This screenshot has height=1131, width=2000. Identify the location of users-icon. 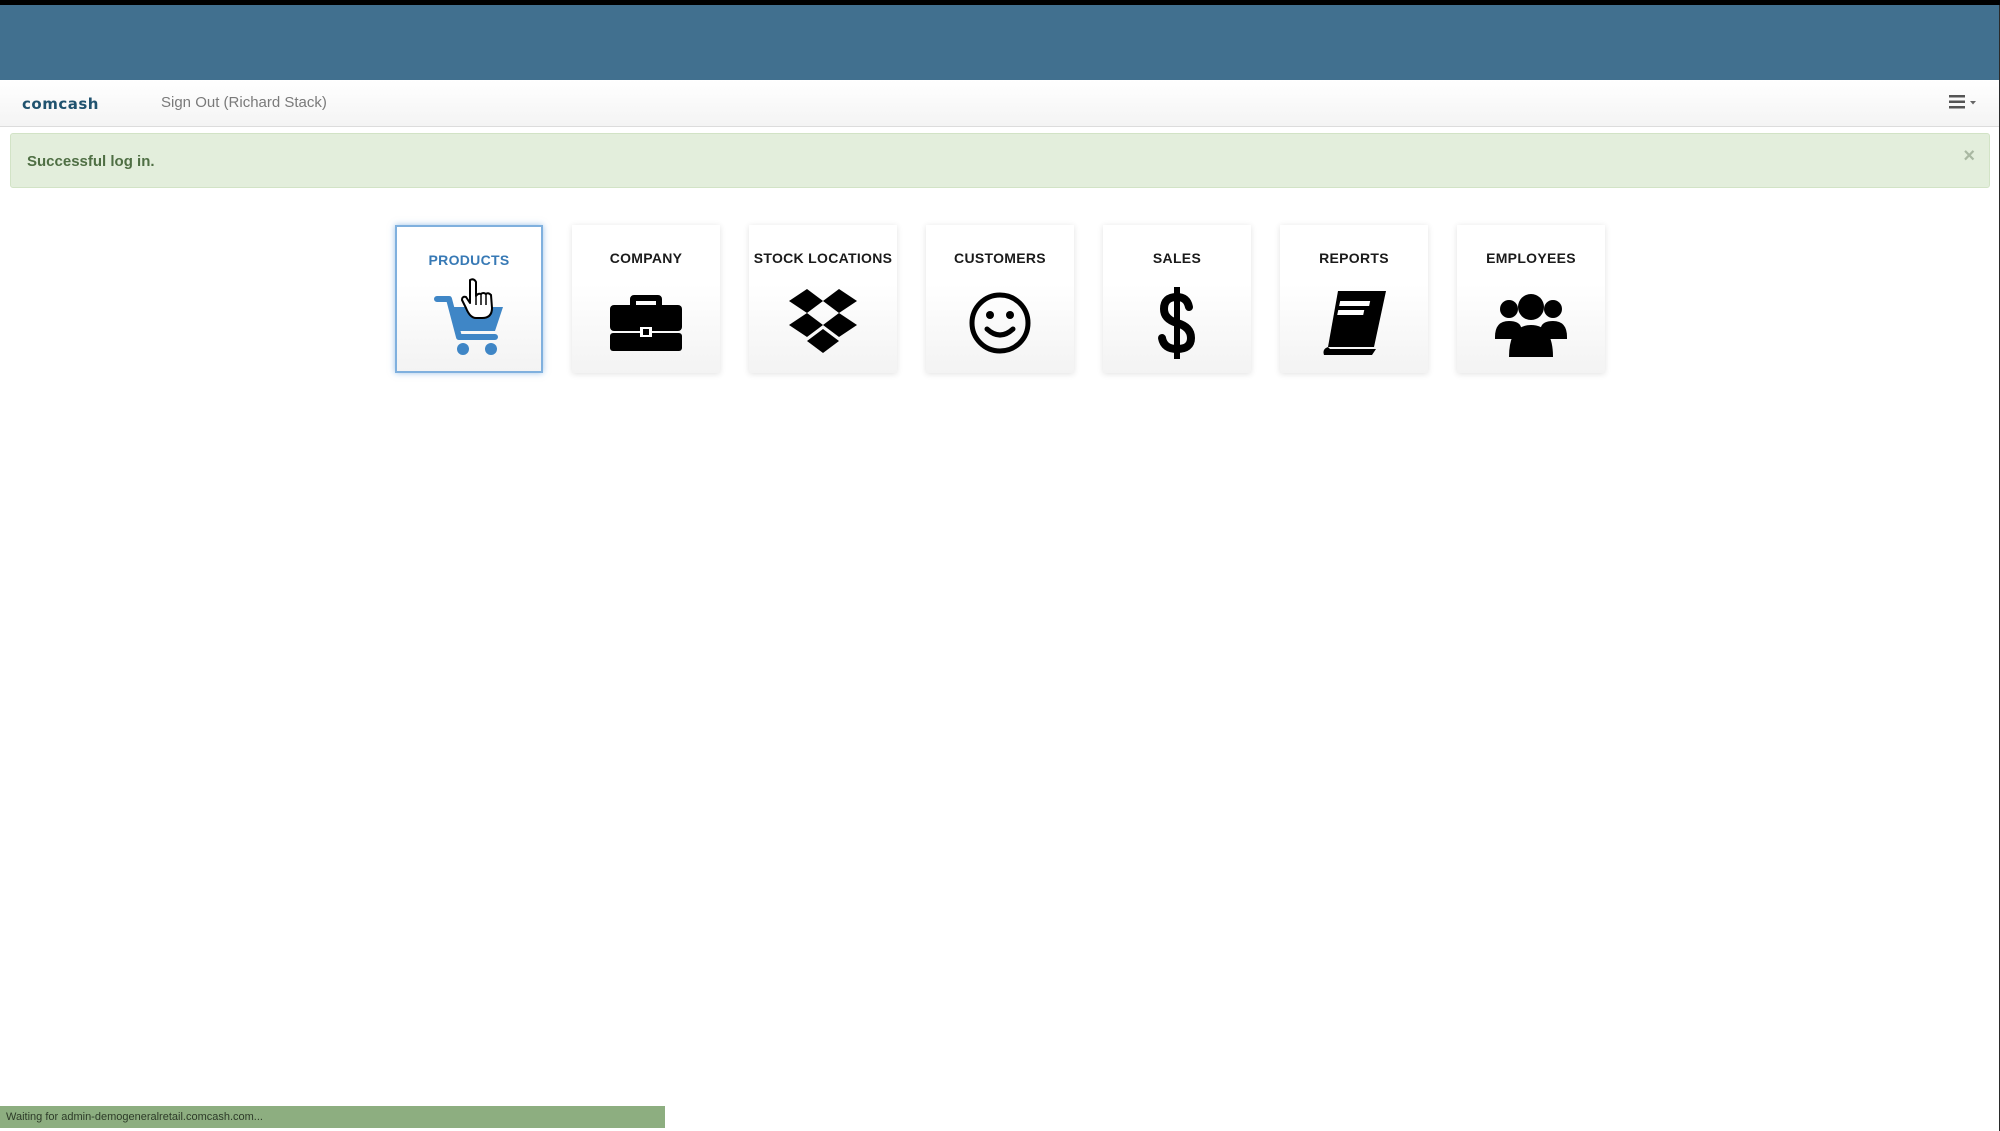
(1531, 325).